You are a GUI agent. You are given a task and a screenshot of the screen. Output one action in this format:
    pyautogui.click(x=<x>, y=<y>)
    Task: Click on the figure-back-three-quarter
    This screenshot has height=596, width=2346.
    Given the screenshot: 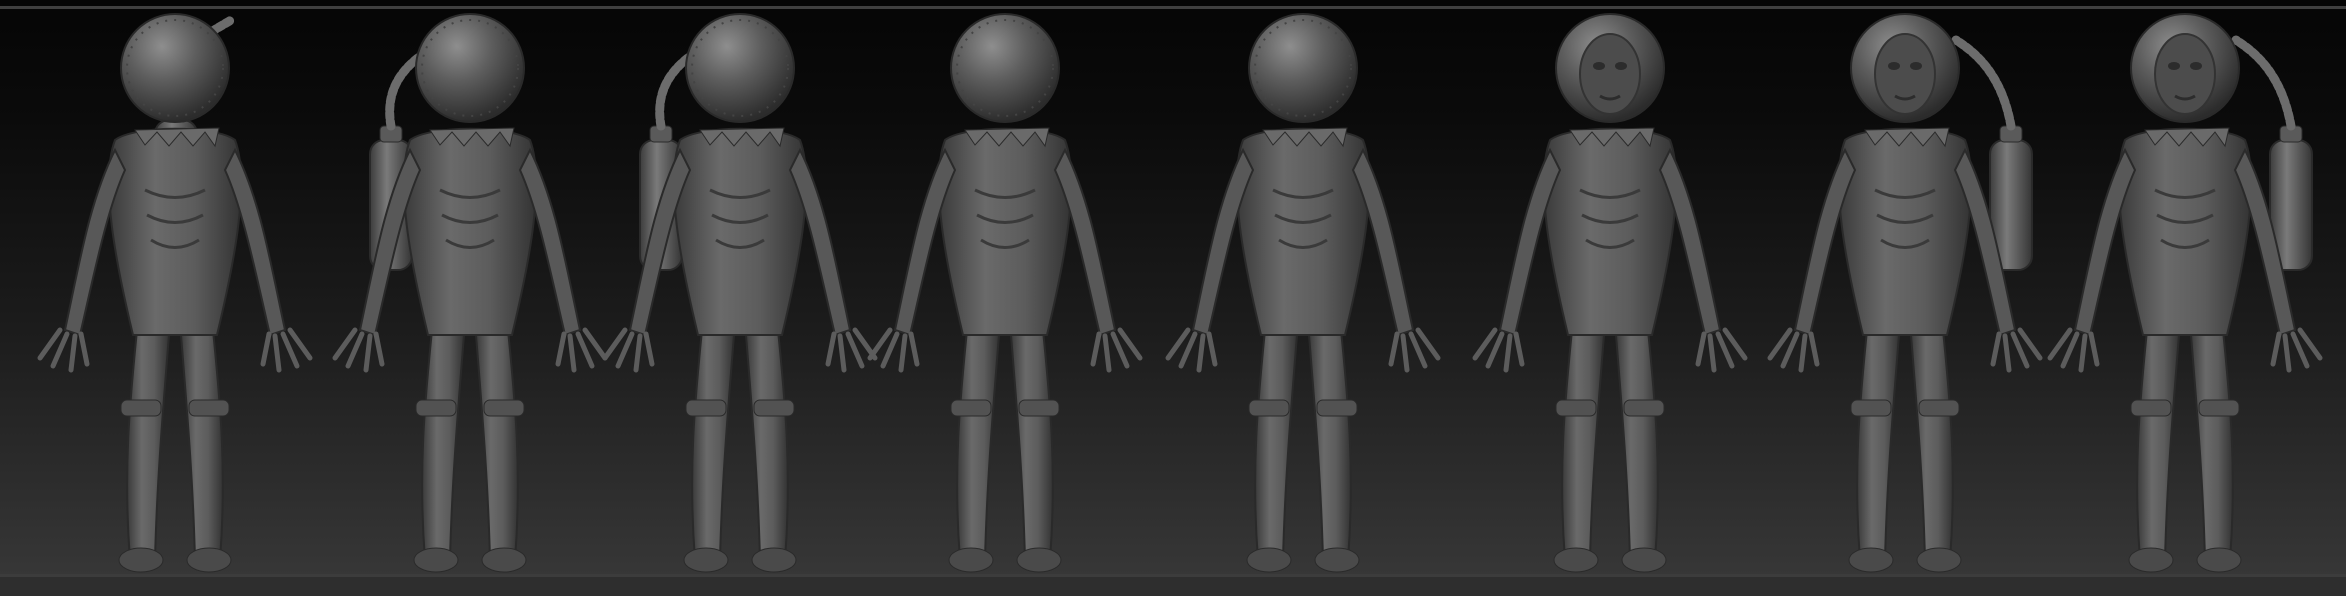 What is the action you would take?
    pyautogui.click(x=470, y=293)
    